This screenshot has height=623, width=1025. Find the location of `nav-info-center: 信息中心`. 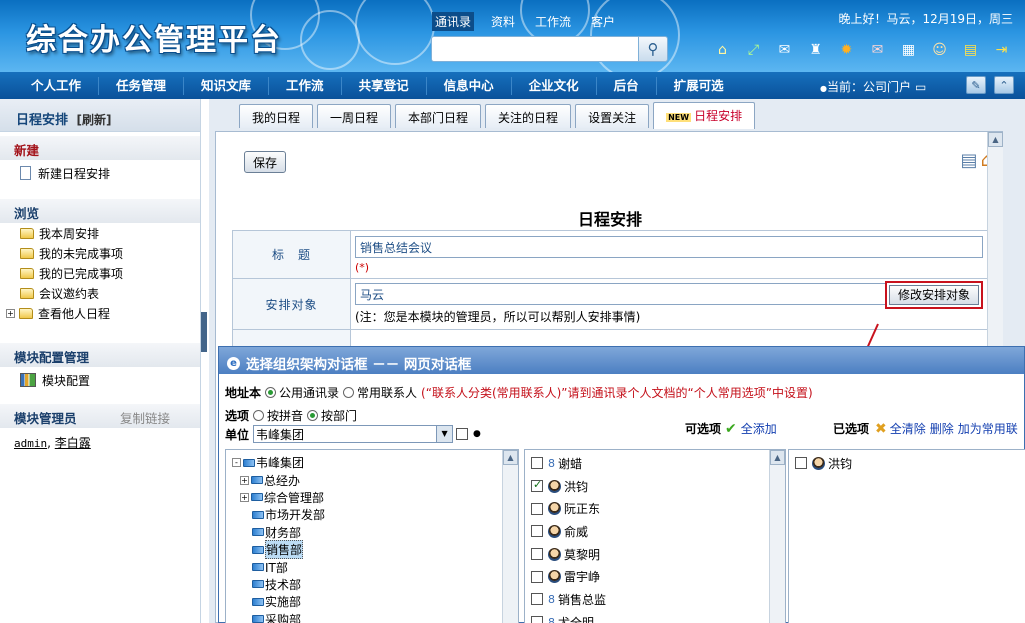

nav-info-center: 信息中心 is located at coordinates (469, 85).